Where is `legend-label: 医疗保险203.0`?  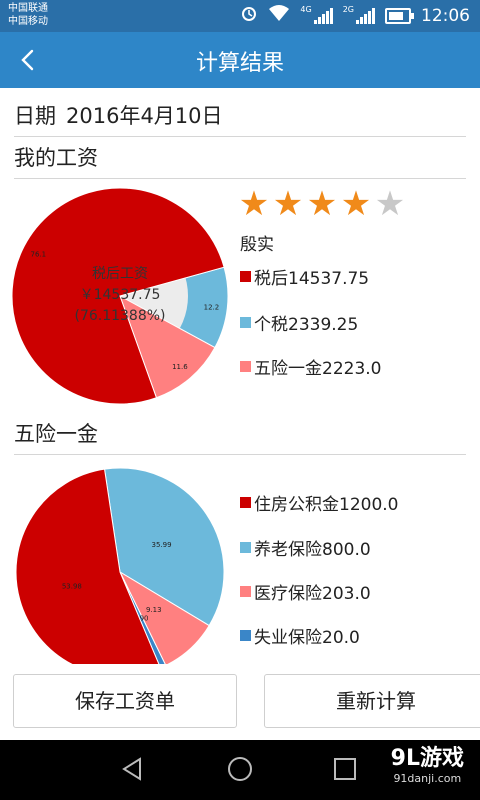
legend-label: 医疗保险203.0 is located at coordinates (312, 594).